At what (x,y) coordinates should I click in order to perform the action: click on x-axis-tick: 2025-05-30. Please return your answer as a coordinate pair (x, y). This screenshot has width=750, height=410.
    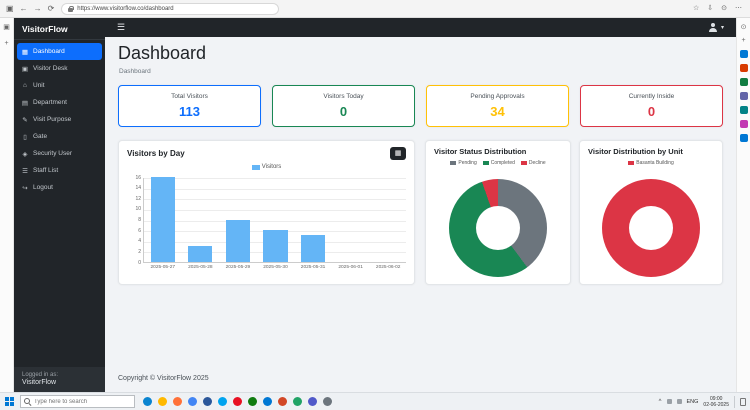
    Looking at the image, I should click on (275, 267).